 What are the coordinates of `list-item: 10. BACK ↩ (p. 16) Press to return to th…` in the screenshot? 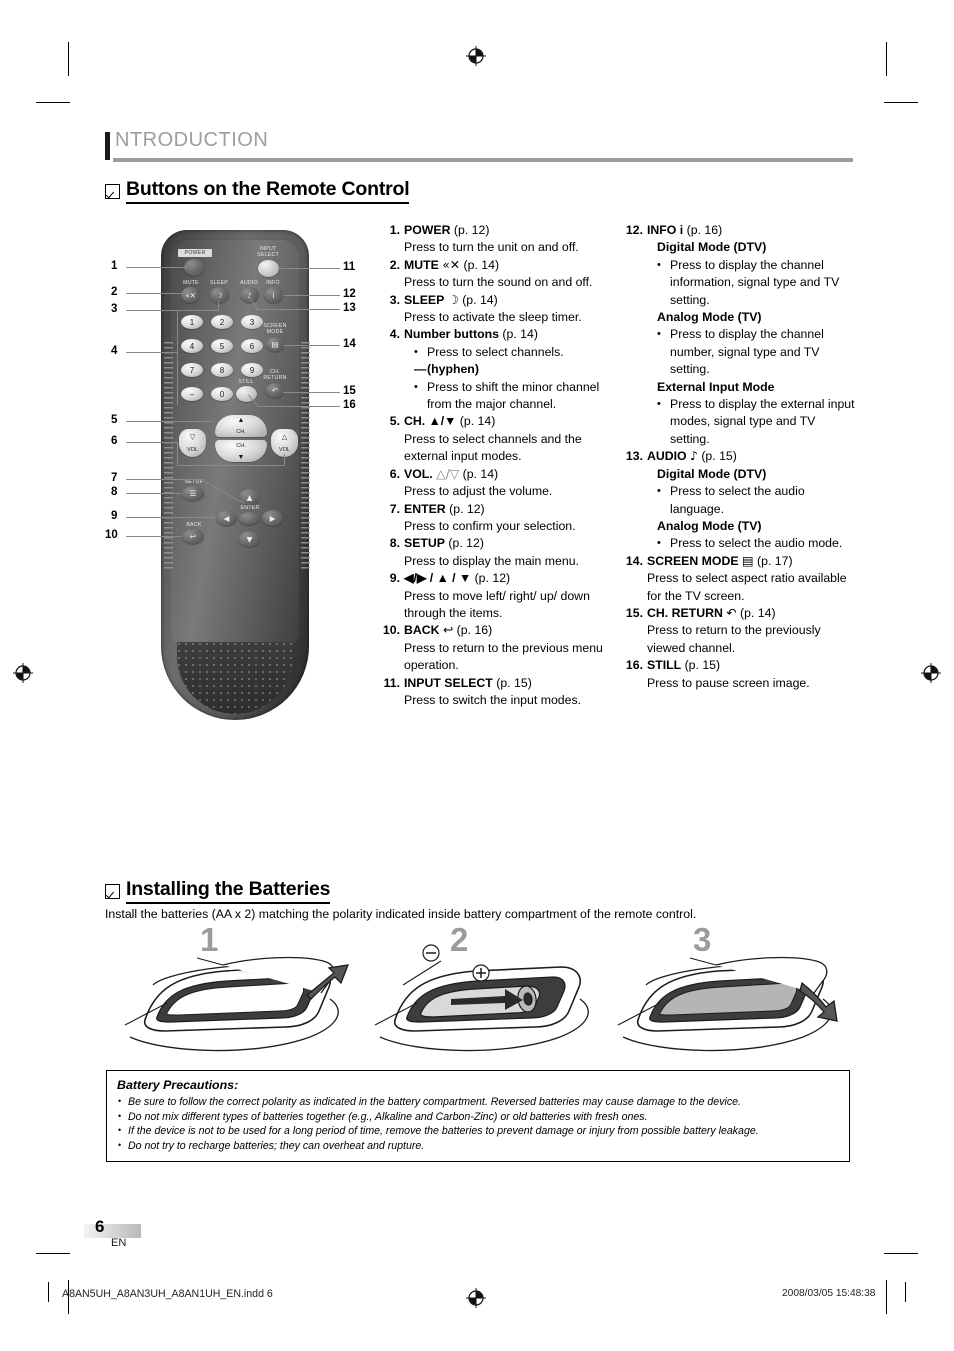 It's located at (489, 648).